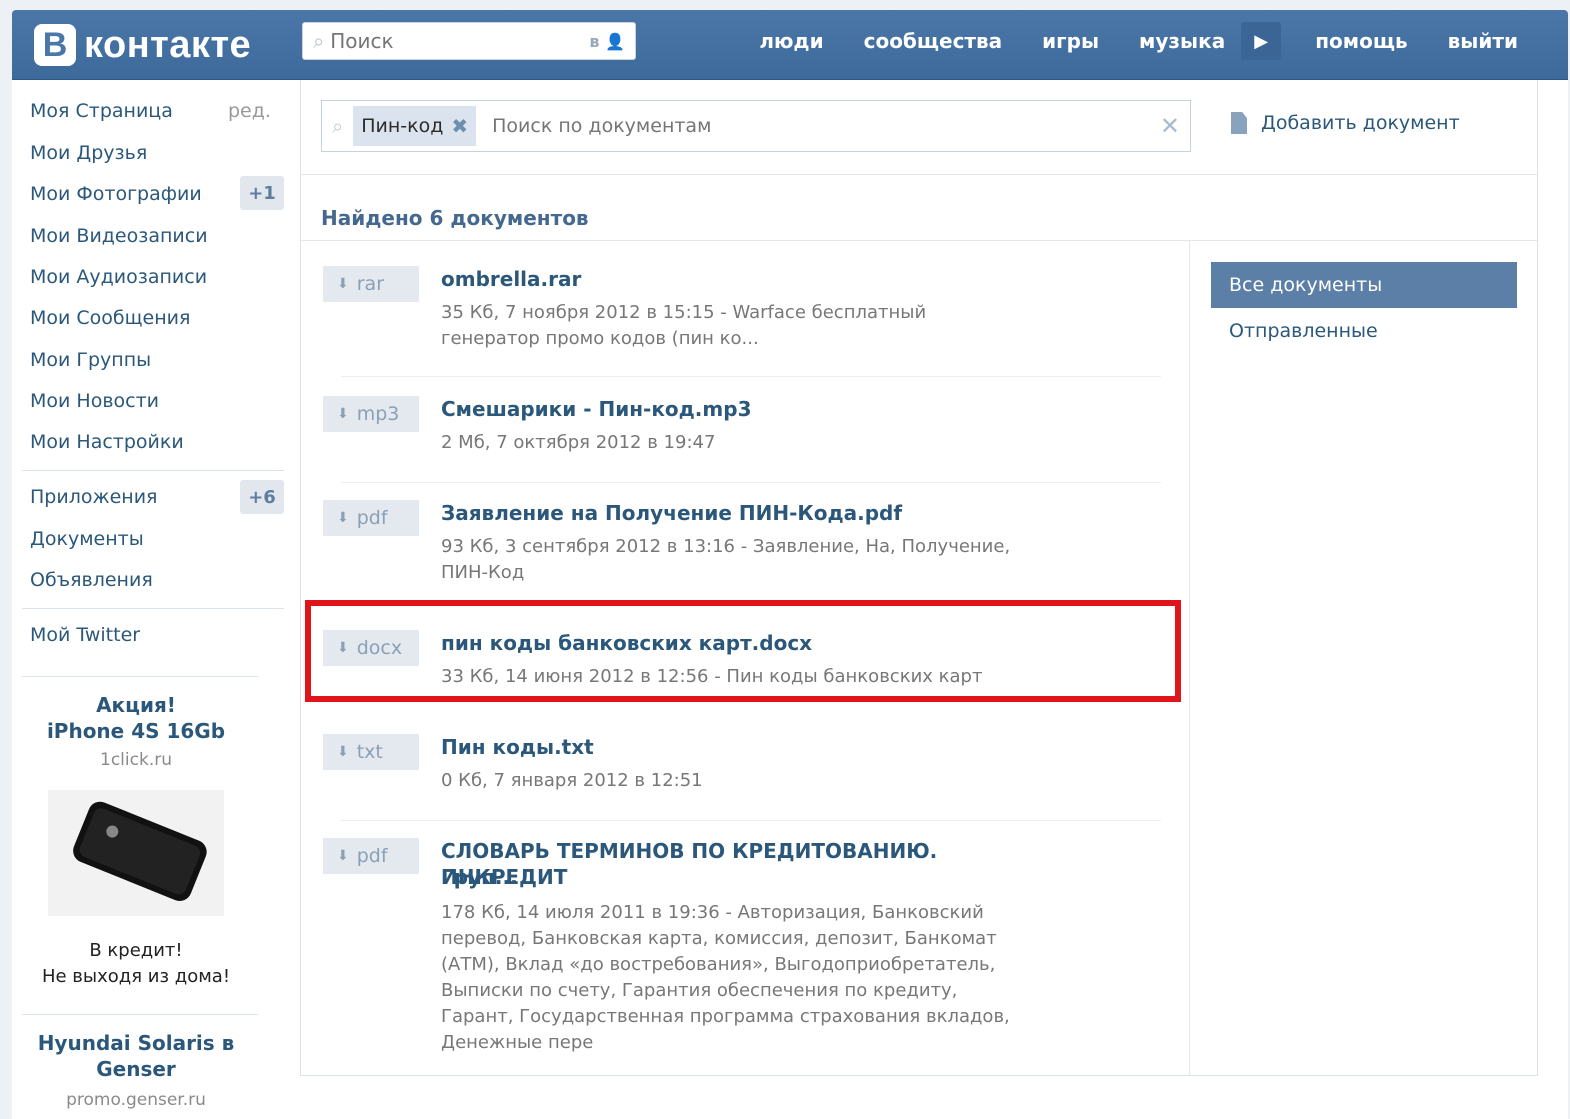 The height and width of the screenshot is (1119, 1570). Describe the element at coordinates (933, 41) in the screenshot. I see `nav-communities: сообщества` at that location.